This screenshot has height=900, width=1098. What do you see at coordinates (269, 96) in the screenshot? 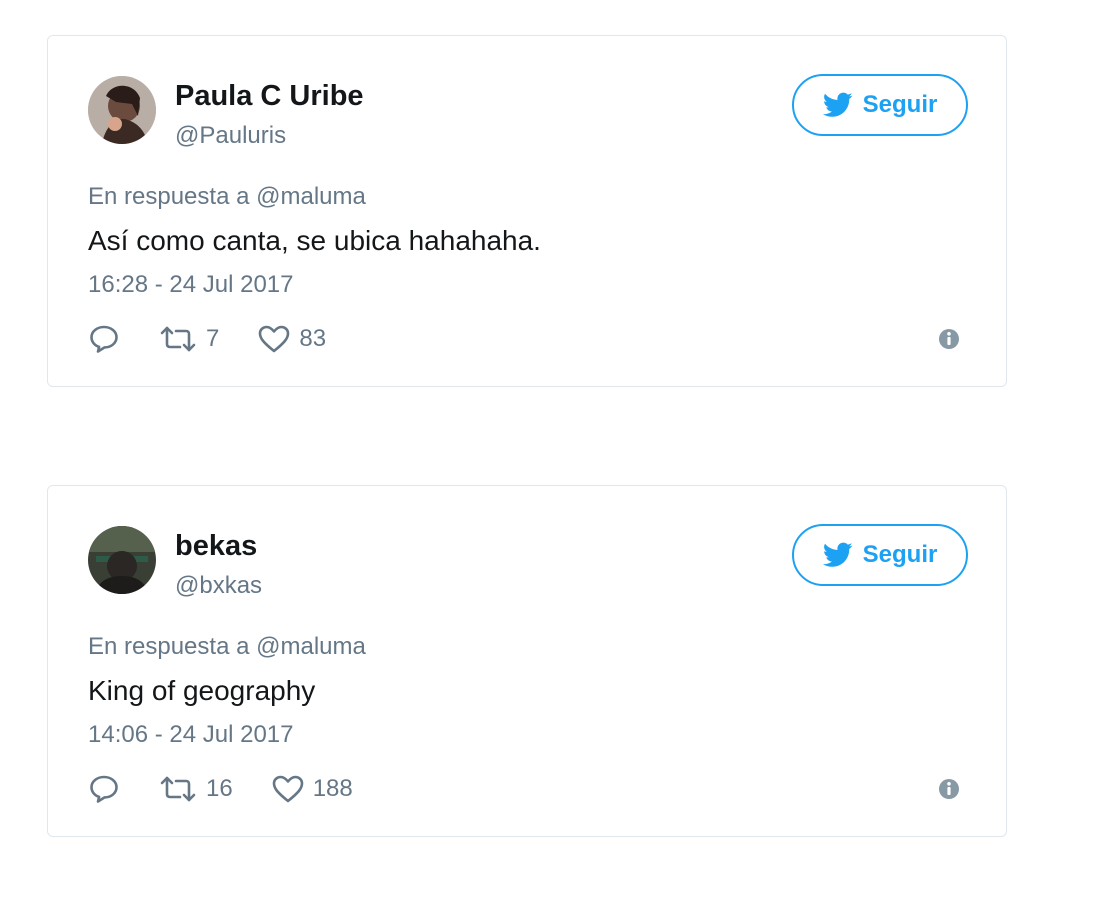
I see `display-name: Paula C Uribe` at bounding box center [269, 96].